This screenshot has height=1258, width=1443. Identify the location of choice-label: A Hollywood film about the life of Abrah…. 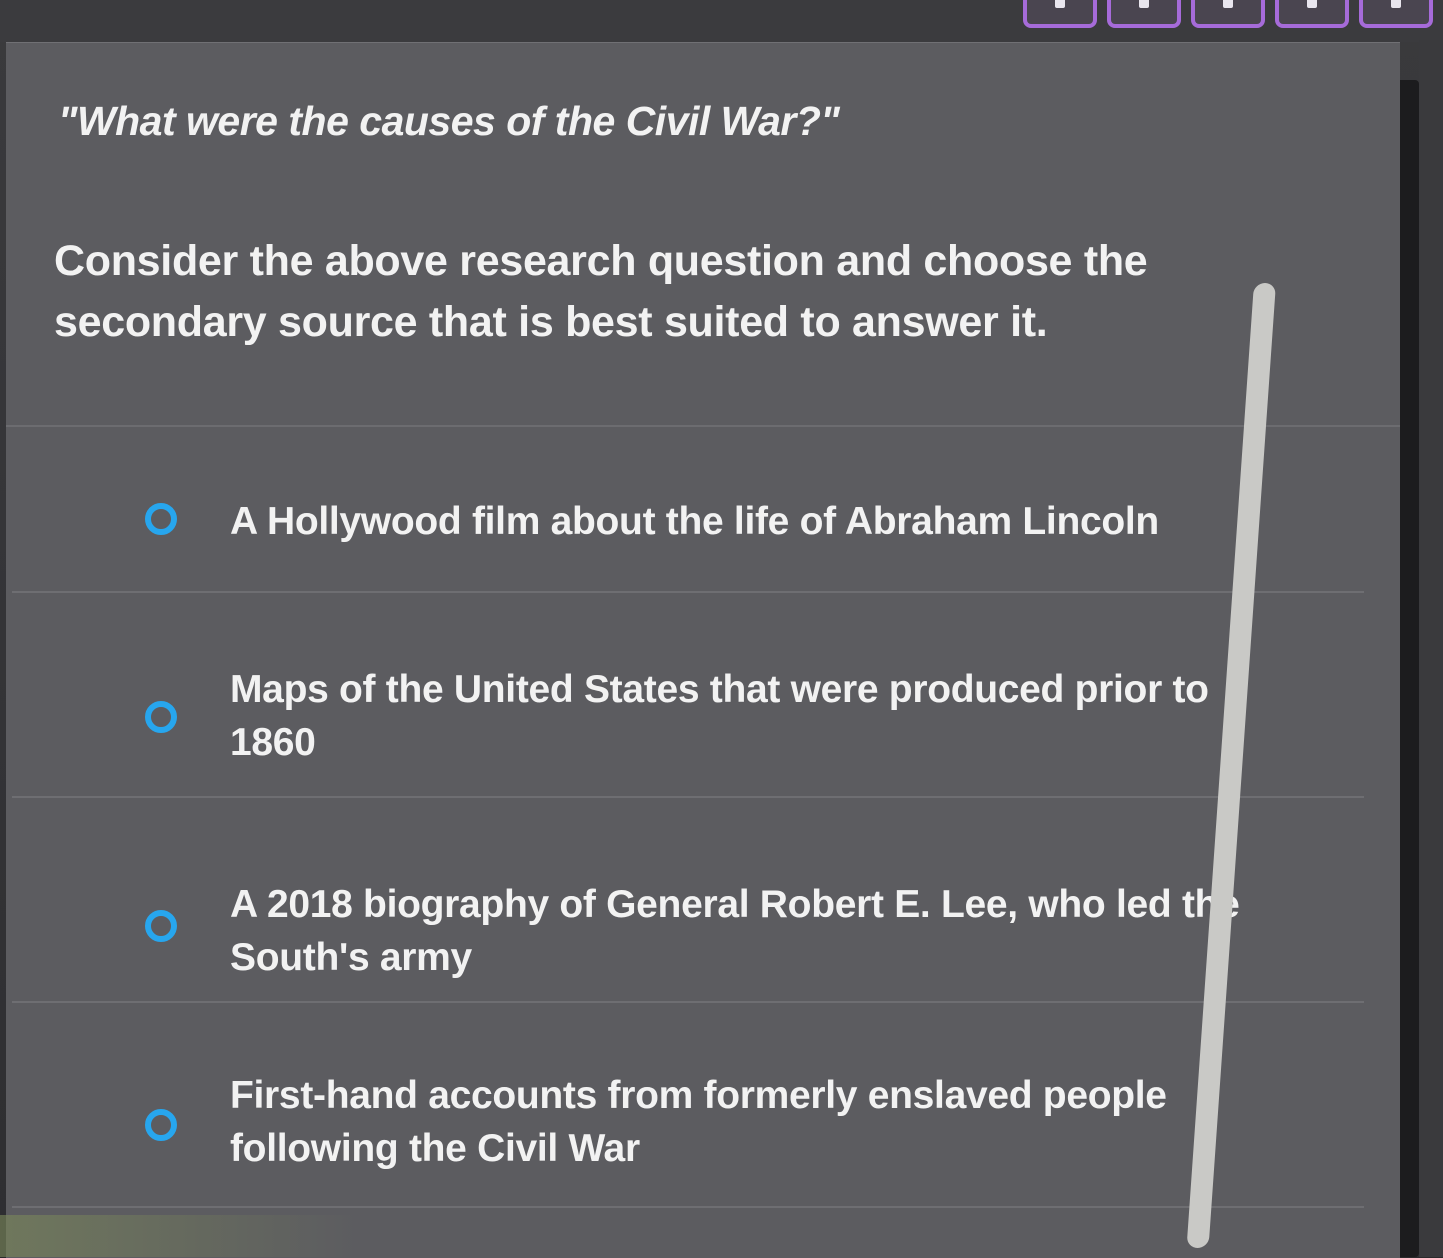
(694, 521).